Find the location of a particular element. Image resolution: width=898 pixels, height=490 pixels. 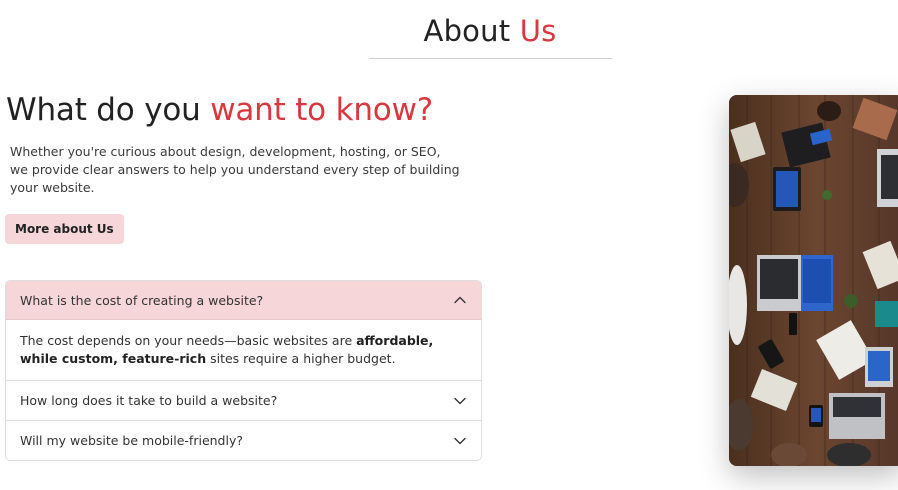

faq-question-label: What is the cost of creating a website? is located at coordinates (142, 300).